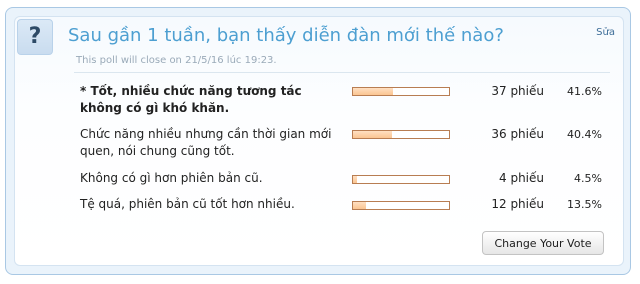 Image resolution: width=640 pixels, height=284 pixels. Describe the element at coordinates (584, 91) in the screenshot. I see `vote-percent: 41.6%` at that location.